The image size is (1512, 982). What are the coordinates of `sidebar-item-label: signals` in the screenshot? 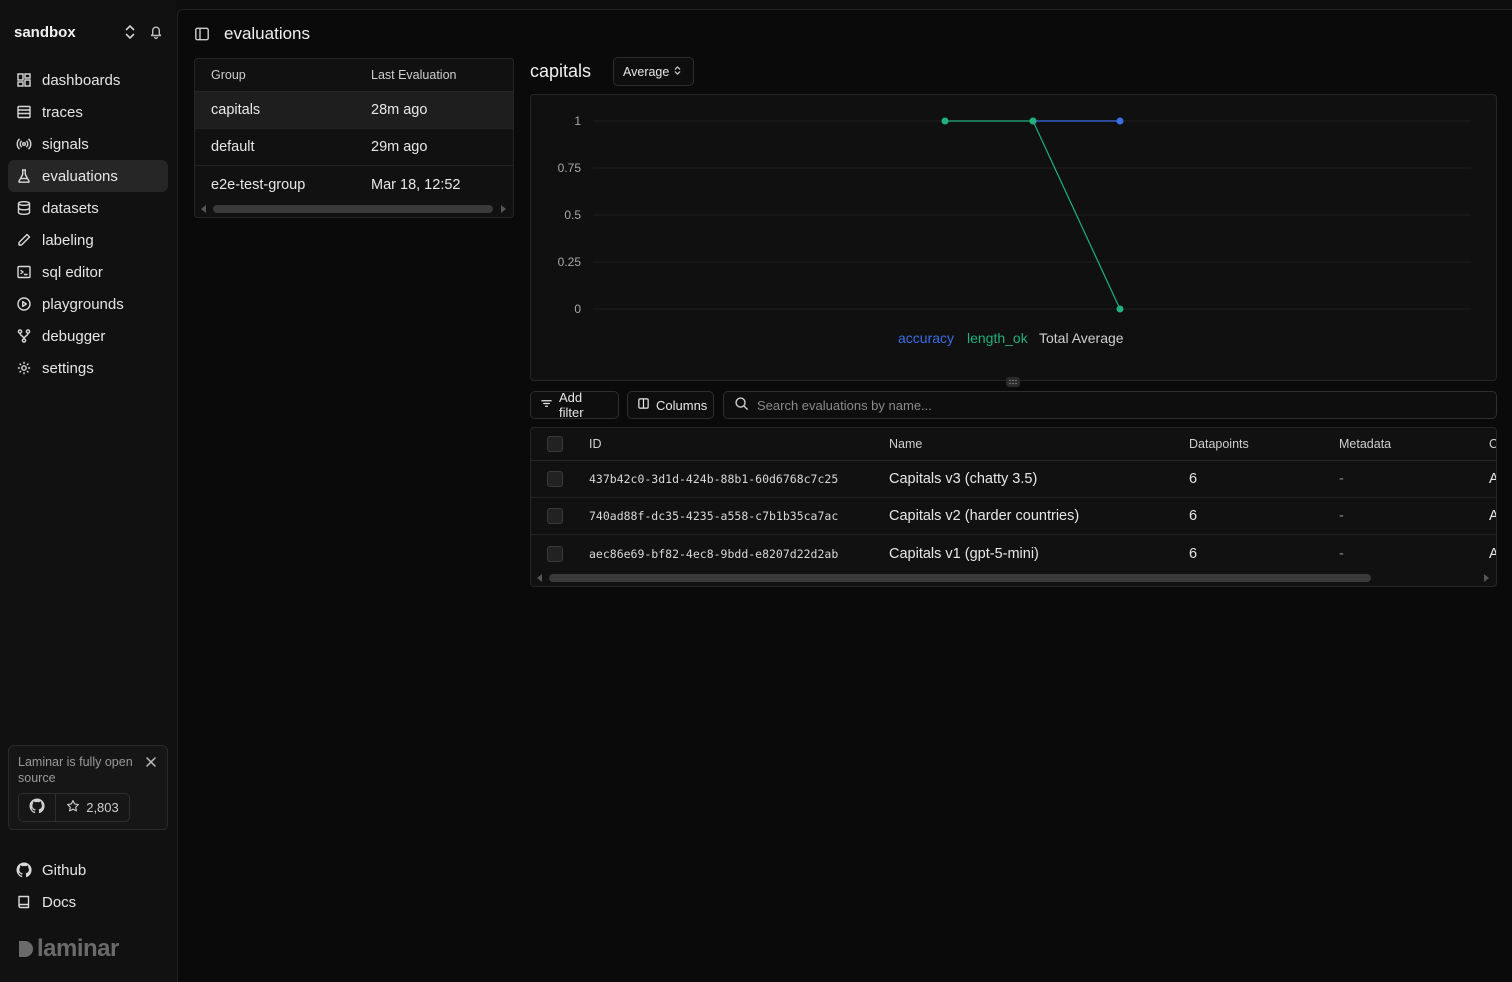 It's located at (65, 144).